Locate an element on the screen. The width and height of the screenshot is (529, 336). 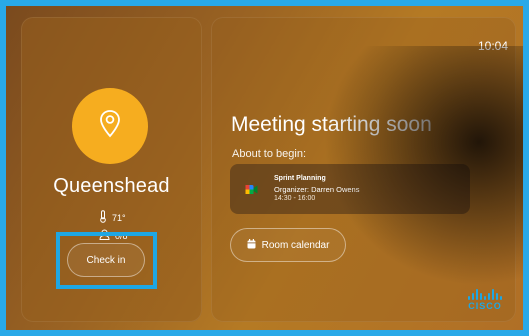
status-subhead: About to begin: is located at coordinates (269, 154).